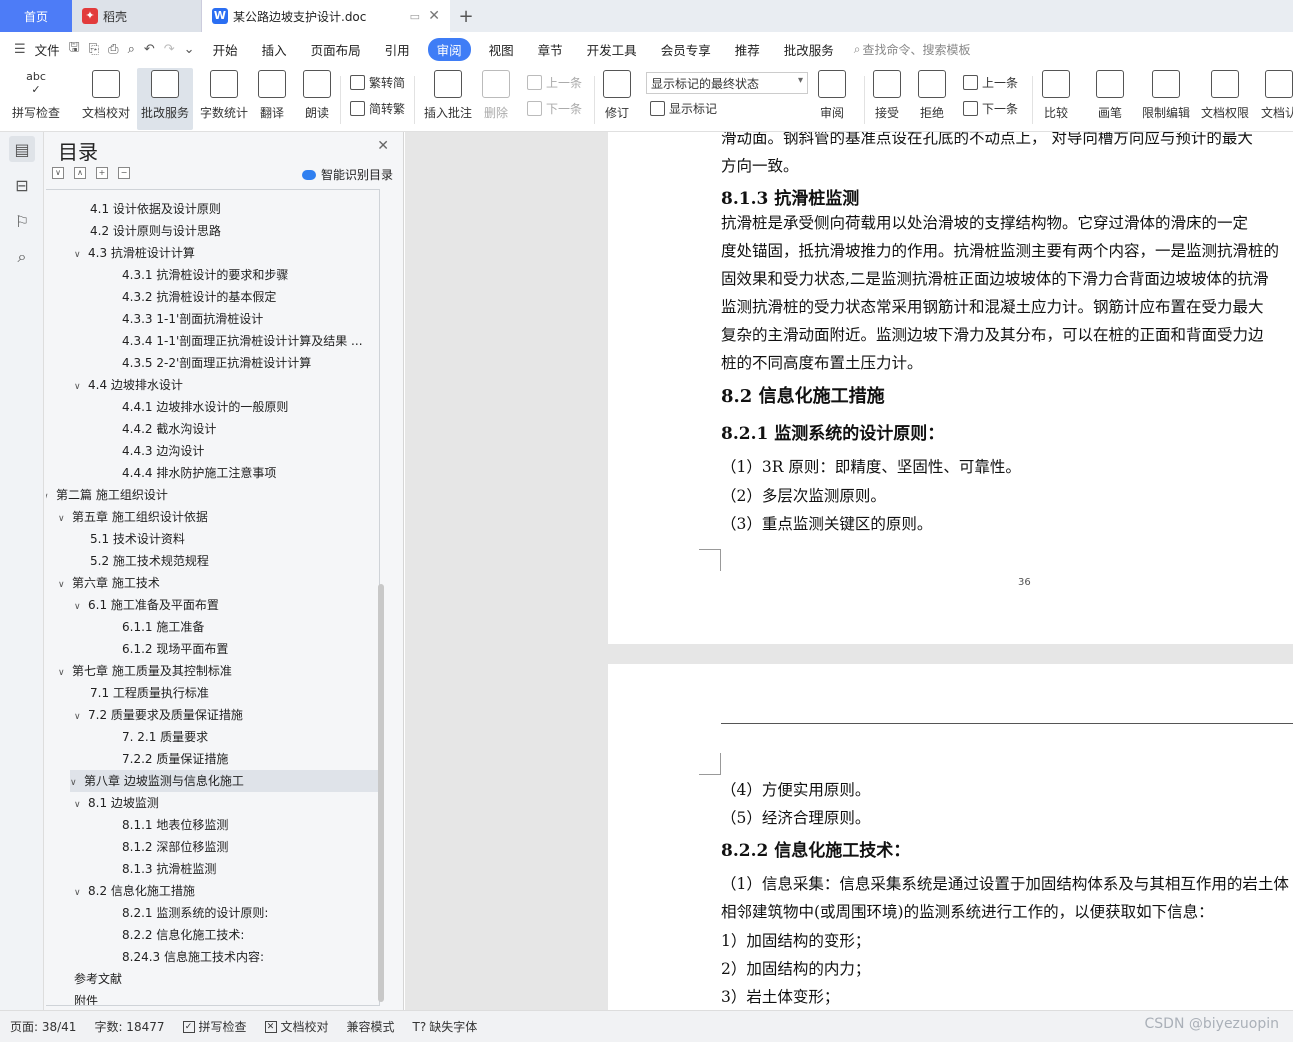 This screenshot has height=1042, width=1293. What do you see at coordinates (163, 451) in the screenshot?
I see `toc-item: 4.4.3 边沟设计` at bounding box center [163, 451].